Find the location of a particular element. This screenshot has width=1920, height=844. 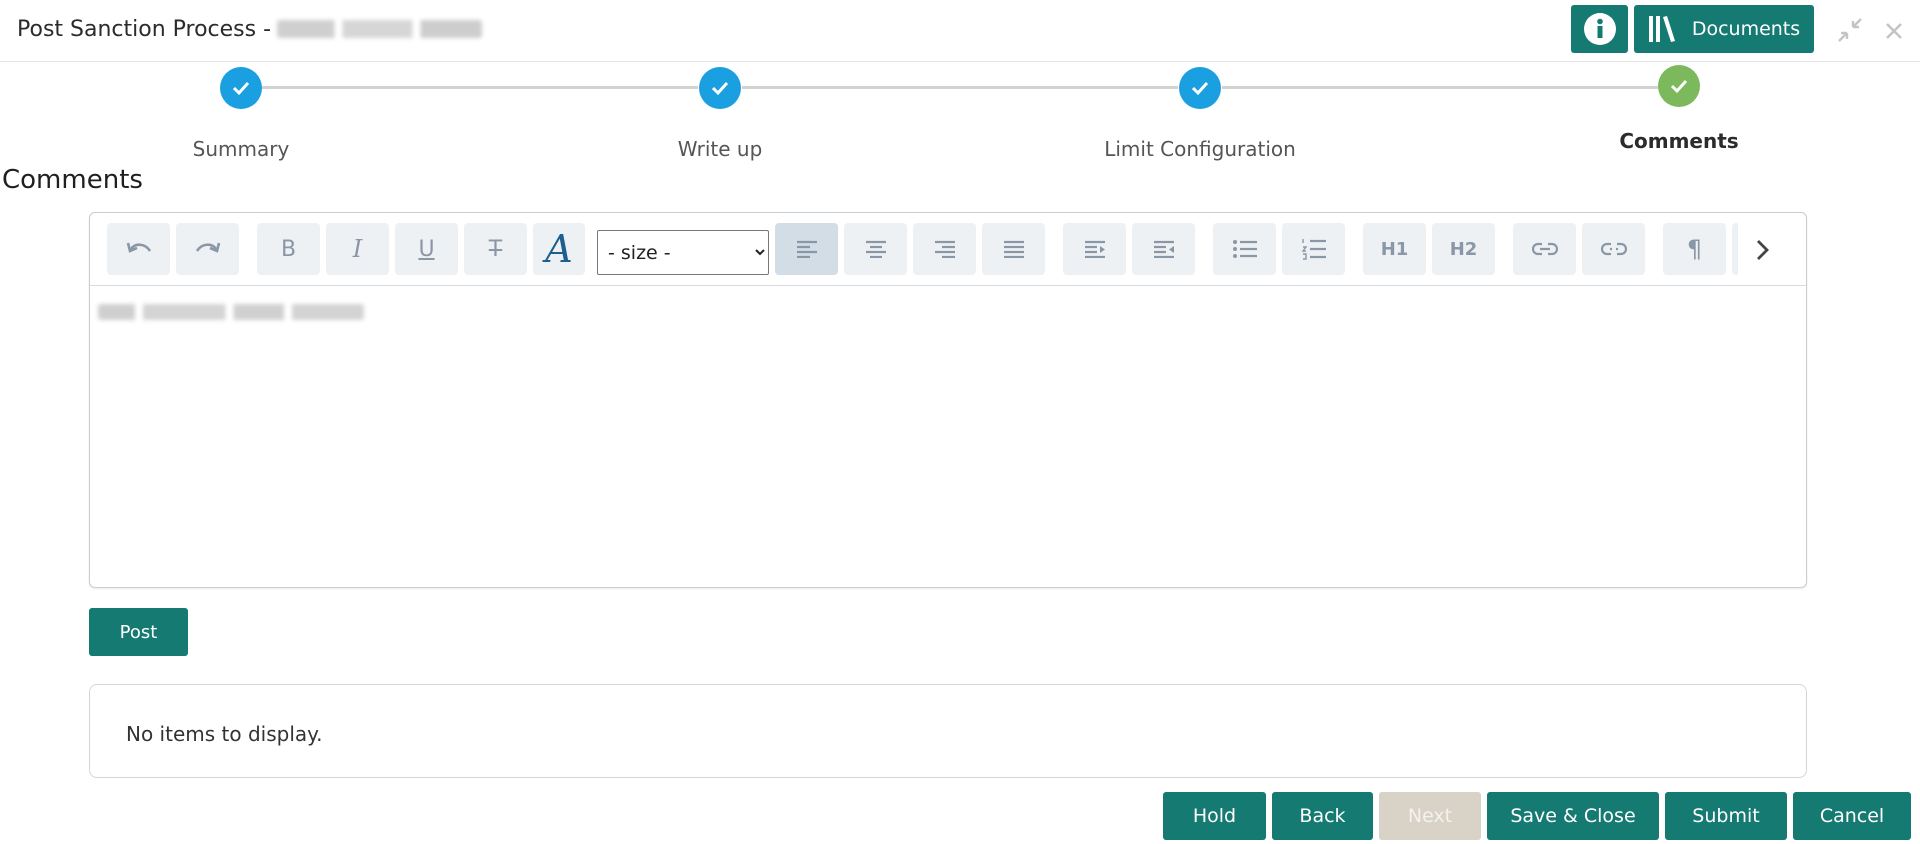

bullet-list-icon is located at coordinates (1244, 249).